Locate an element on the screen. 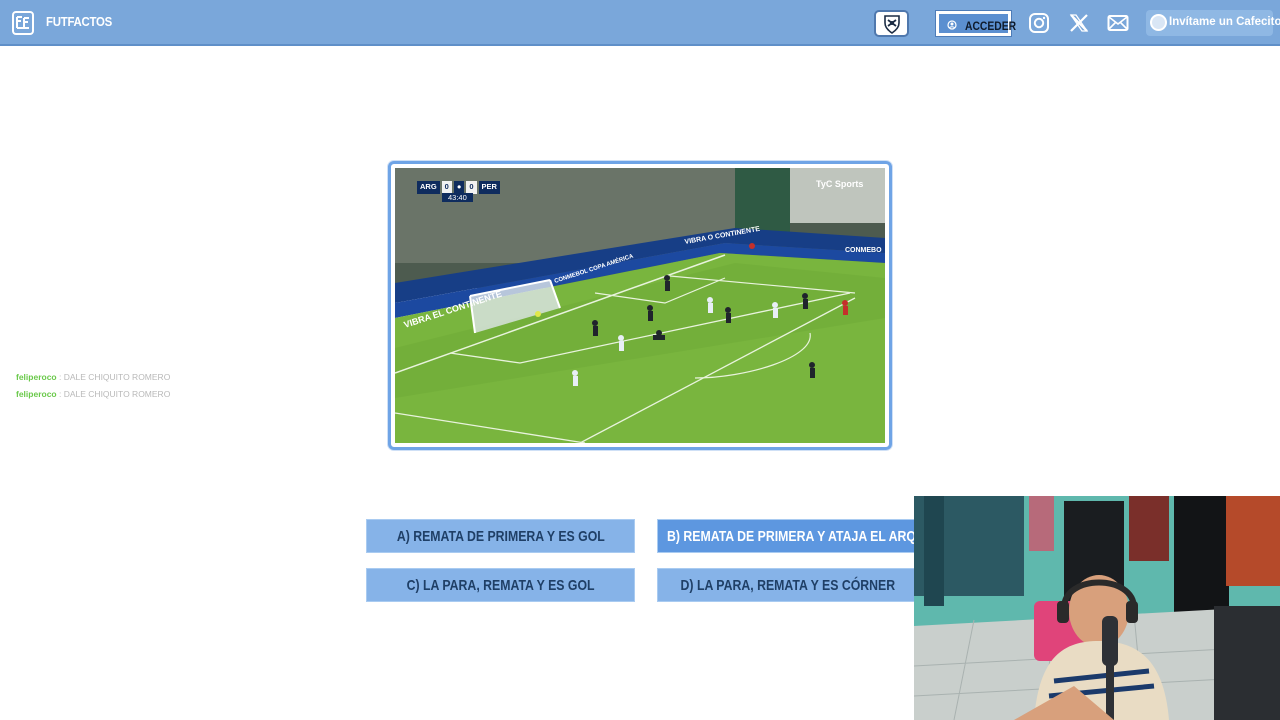 The height and width of the screenshot is (720, 1280). coffee-icon is located at coordinates (1158, 22).